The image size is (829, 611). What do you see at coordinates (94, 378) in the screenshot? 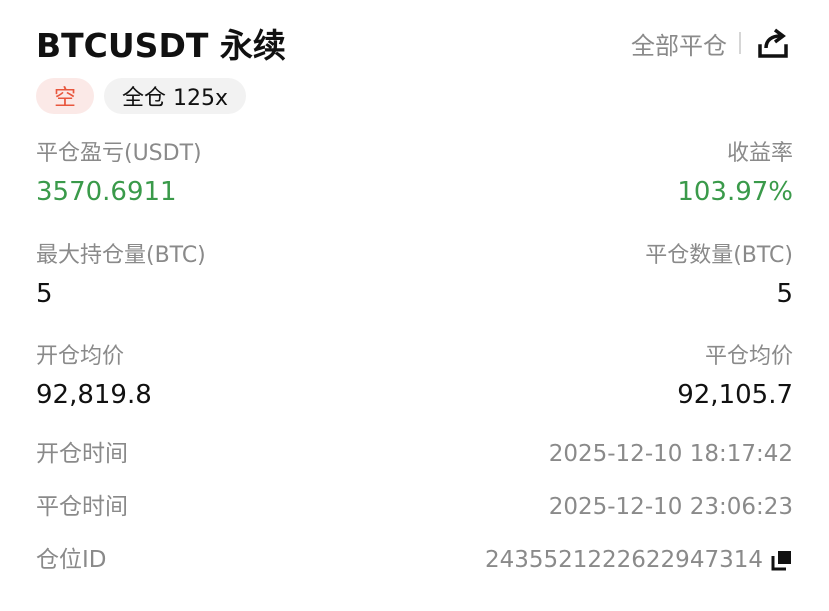
I see `entry-price: 开仓均价 92,819.8` at bounding box center [94, 378].